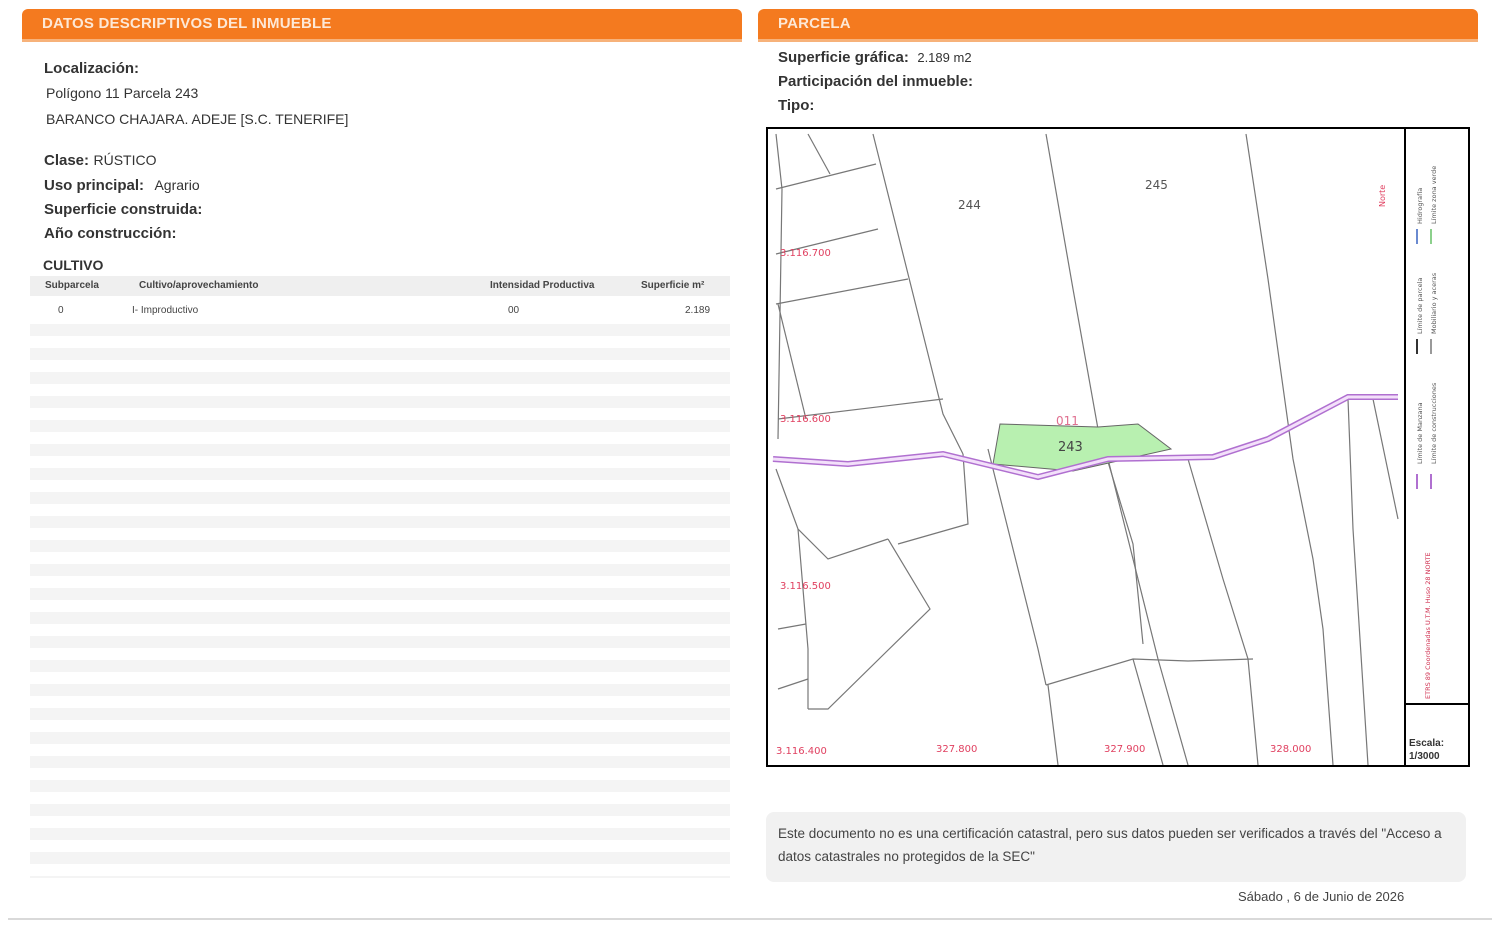  Describe the element at coordinates (944, 57) in the screenshot. I see `superficie-grafica-value: 2.189 m2` at that location.